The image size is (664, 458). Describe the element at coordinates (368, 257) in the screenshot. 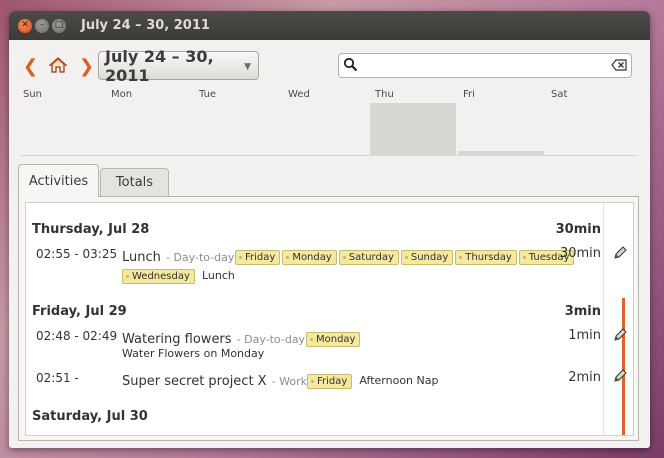

I see `tag: Saturday` at that location.